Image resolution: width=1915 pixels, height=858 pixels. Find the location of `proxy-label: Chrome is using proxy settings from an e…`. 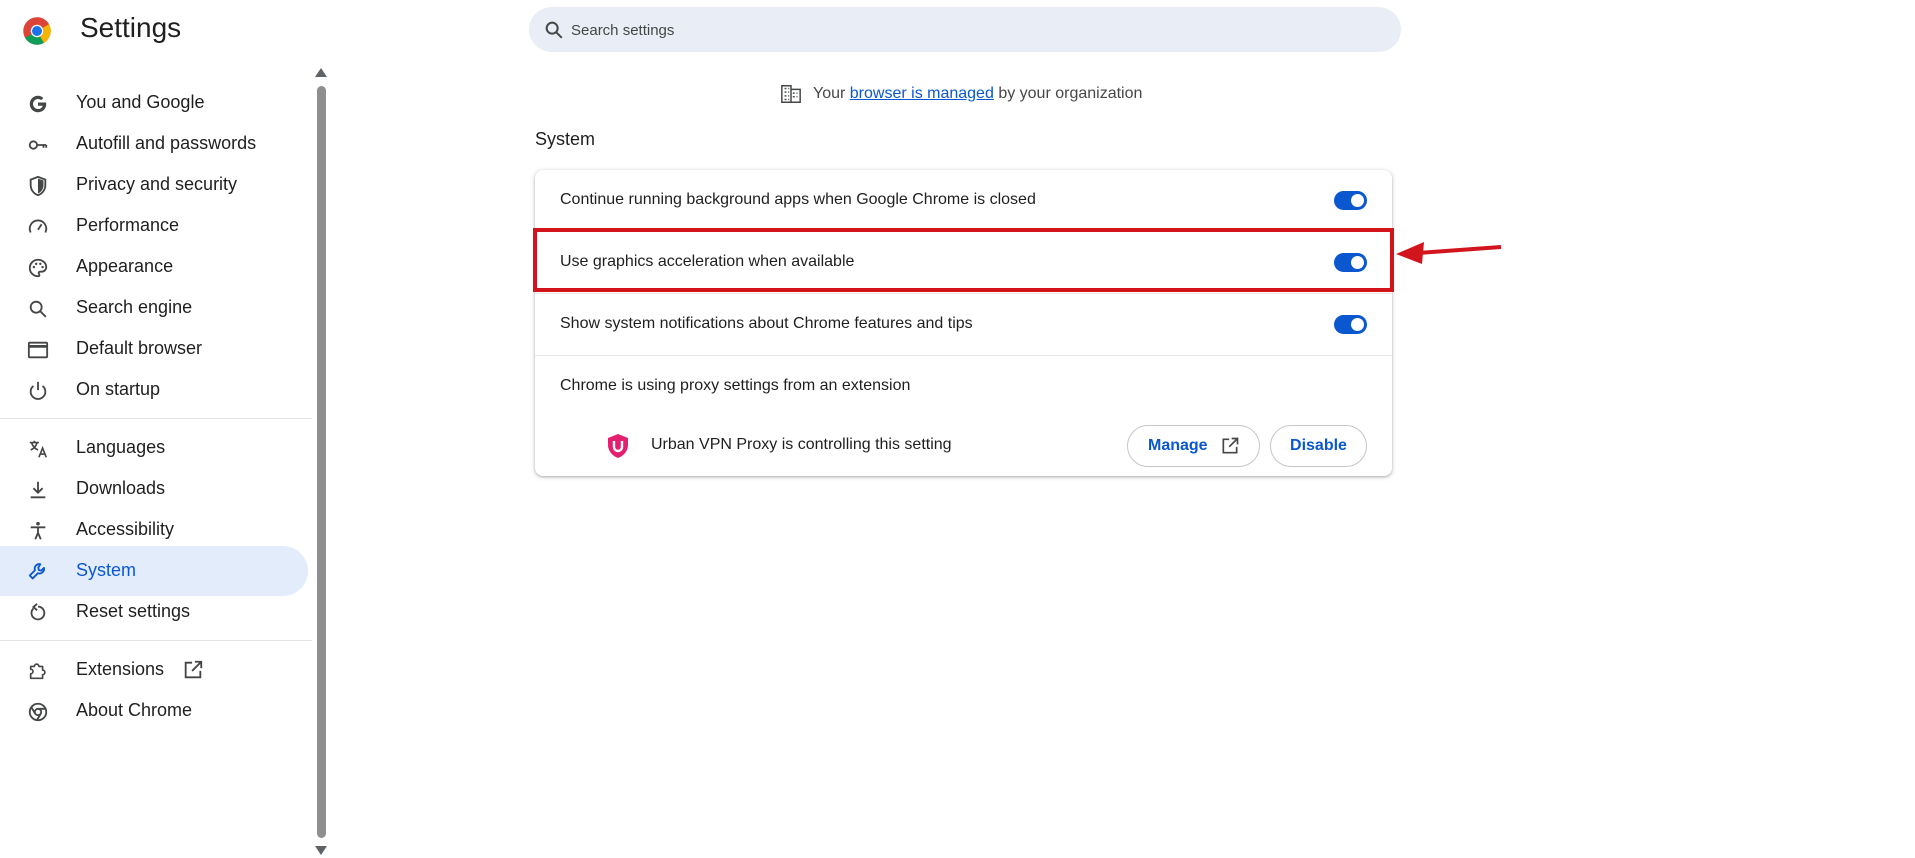

proxy-label: Chrome is using proxy settings from an e… is located at coordinates (735, 385).